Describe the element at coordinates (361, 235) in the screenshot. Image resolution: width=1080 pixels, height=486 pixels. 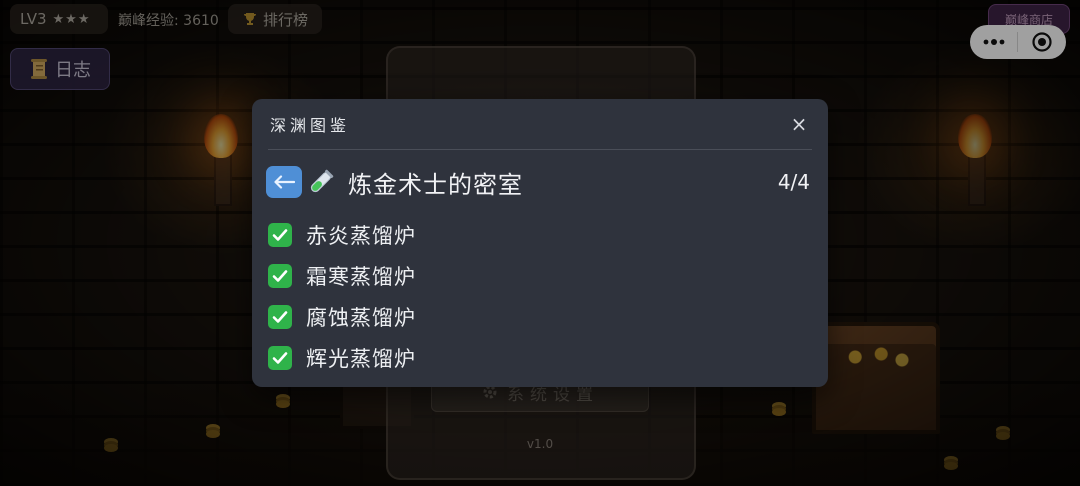
I see `item-label: 赤炎蒸馏炉` at that location.